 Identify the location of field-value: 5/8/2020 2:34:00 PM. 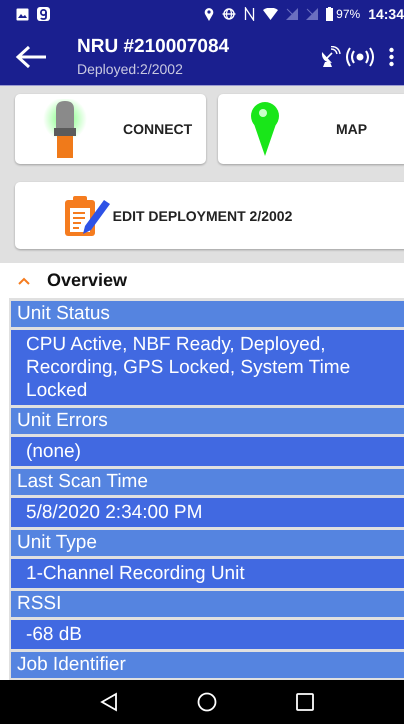
(207, 512).